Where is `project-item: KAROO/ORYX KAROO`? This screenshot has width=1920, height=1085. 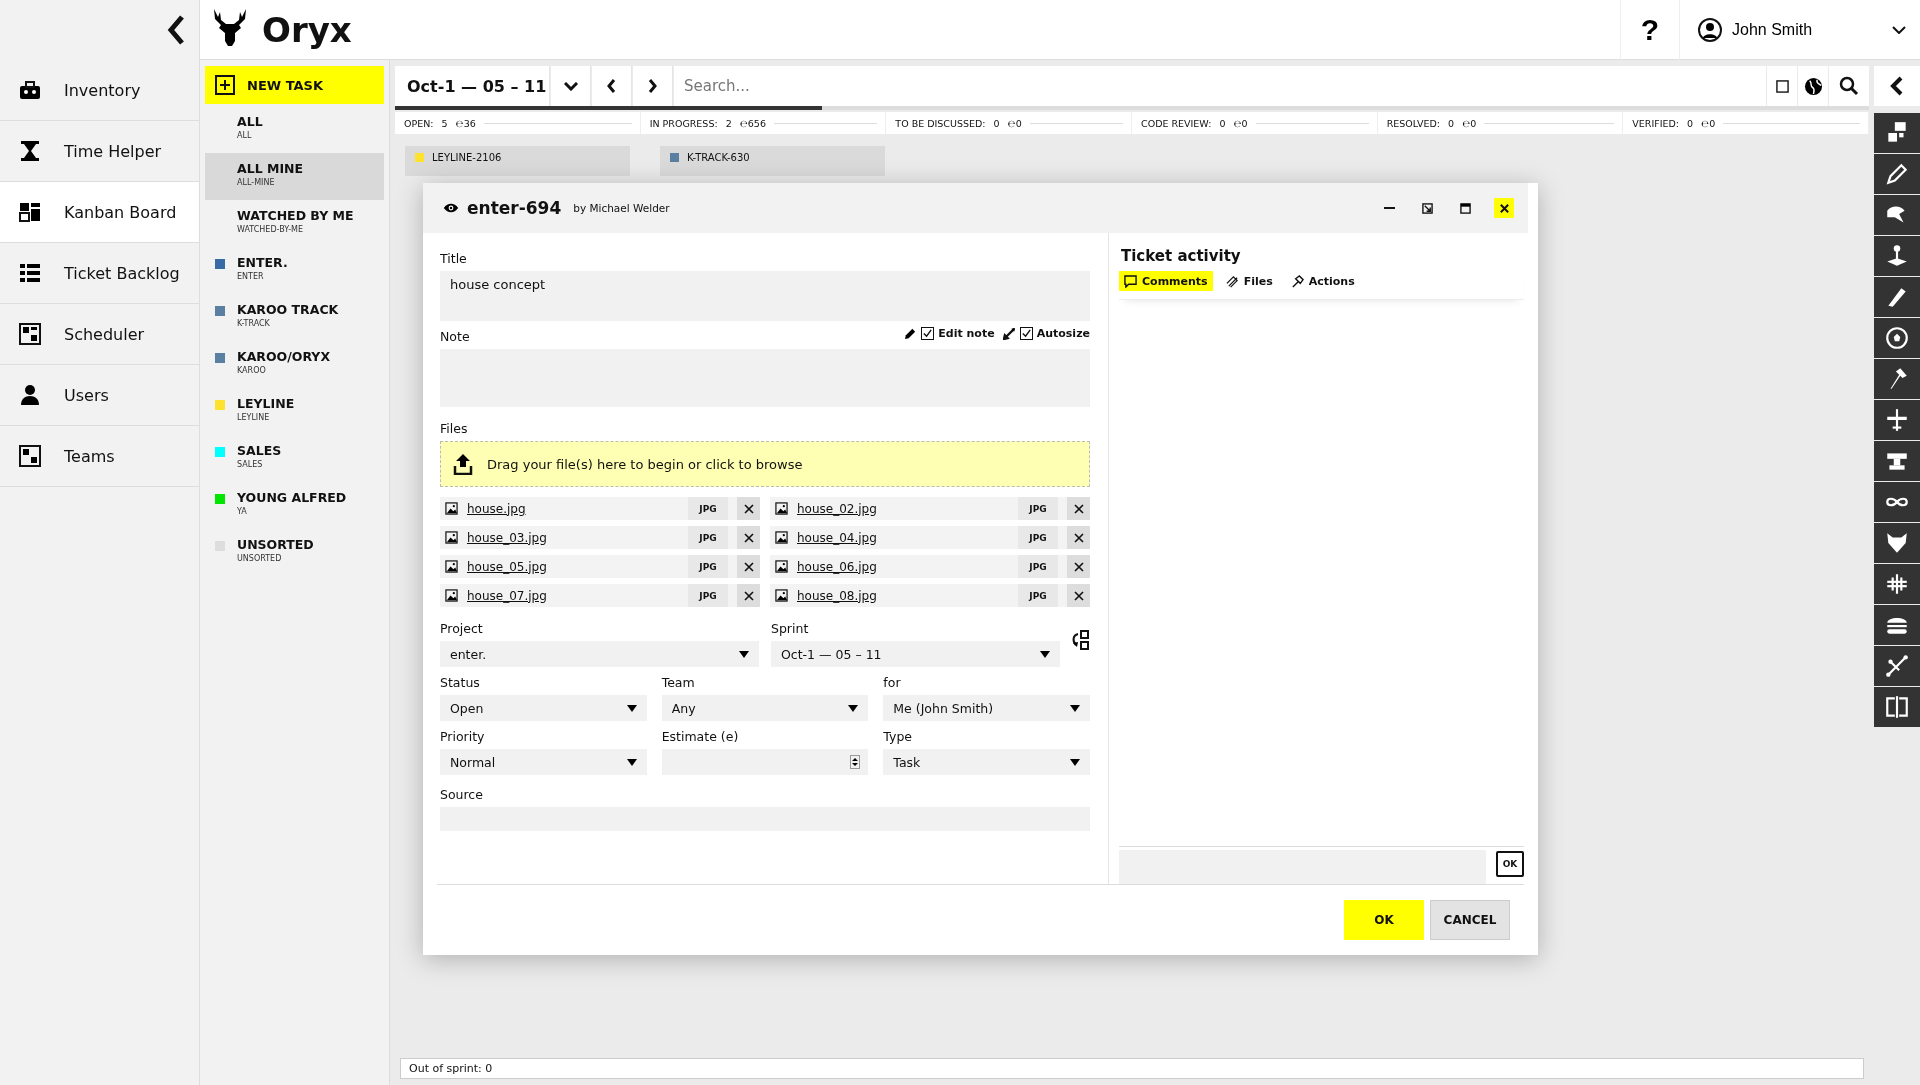
project-item: KAROO/ORYX KAROO is located at coordinates (294, 364).